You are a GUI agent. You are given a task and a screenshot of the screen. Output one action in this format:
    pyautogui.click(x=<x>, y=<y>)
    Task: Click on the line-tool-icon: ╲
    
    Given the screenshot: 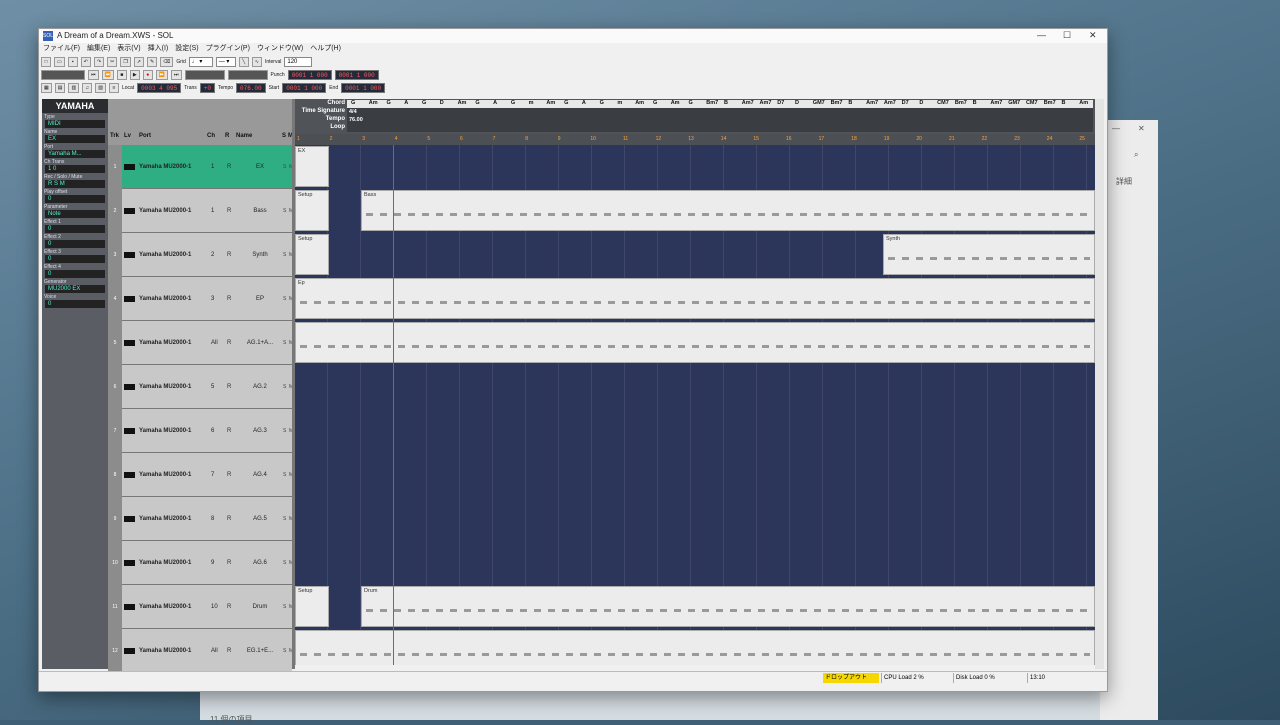 What is the action you would take?
    pyautogui.click(x=243, y=62)
    